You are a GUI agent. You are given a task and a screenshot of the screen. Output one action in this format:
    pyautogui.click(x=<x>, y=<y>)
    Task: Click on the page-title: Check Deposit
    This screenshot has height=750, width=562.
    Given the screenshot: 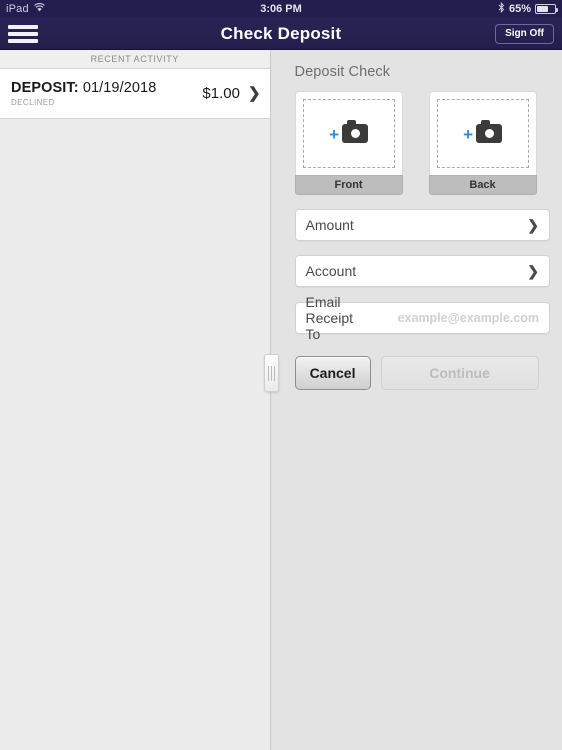 What is the action you would take?
    pyautogui.click(x=281, y=33)
    